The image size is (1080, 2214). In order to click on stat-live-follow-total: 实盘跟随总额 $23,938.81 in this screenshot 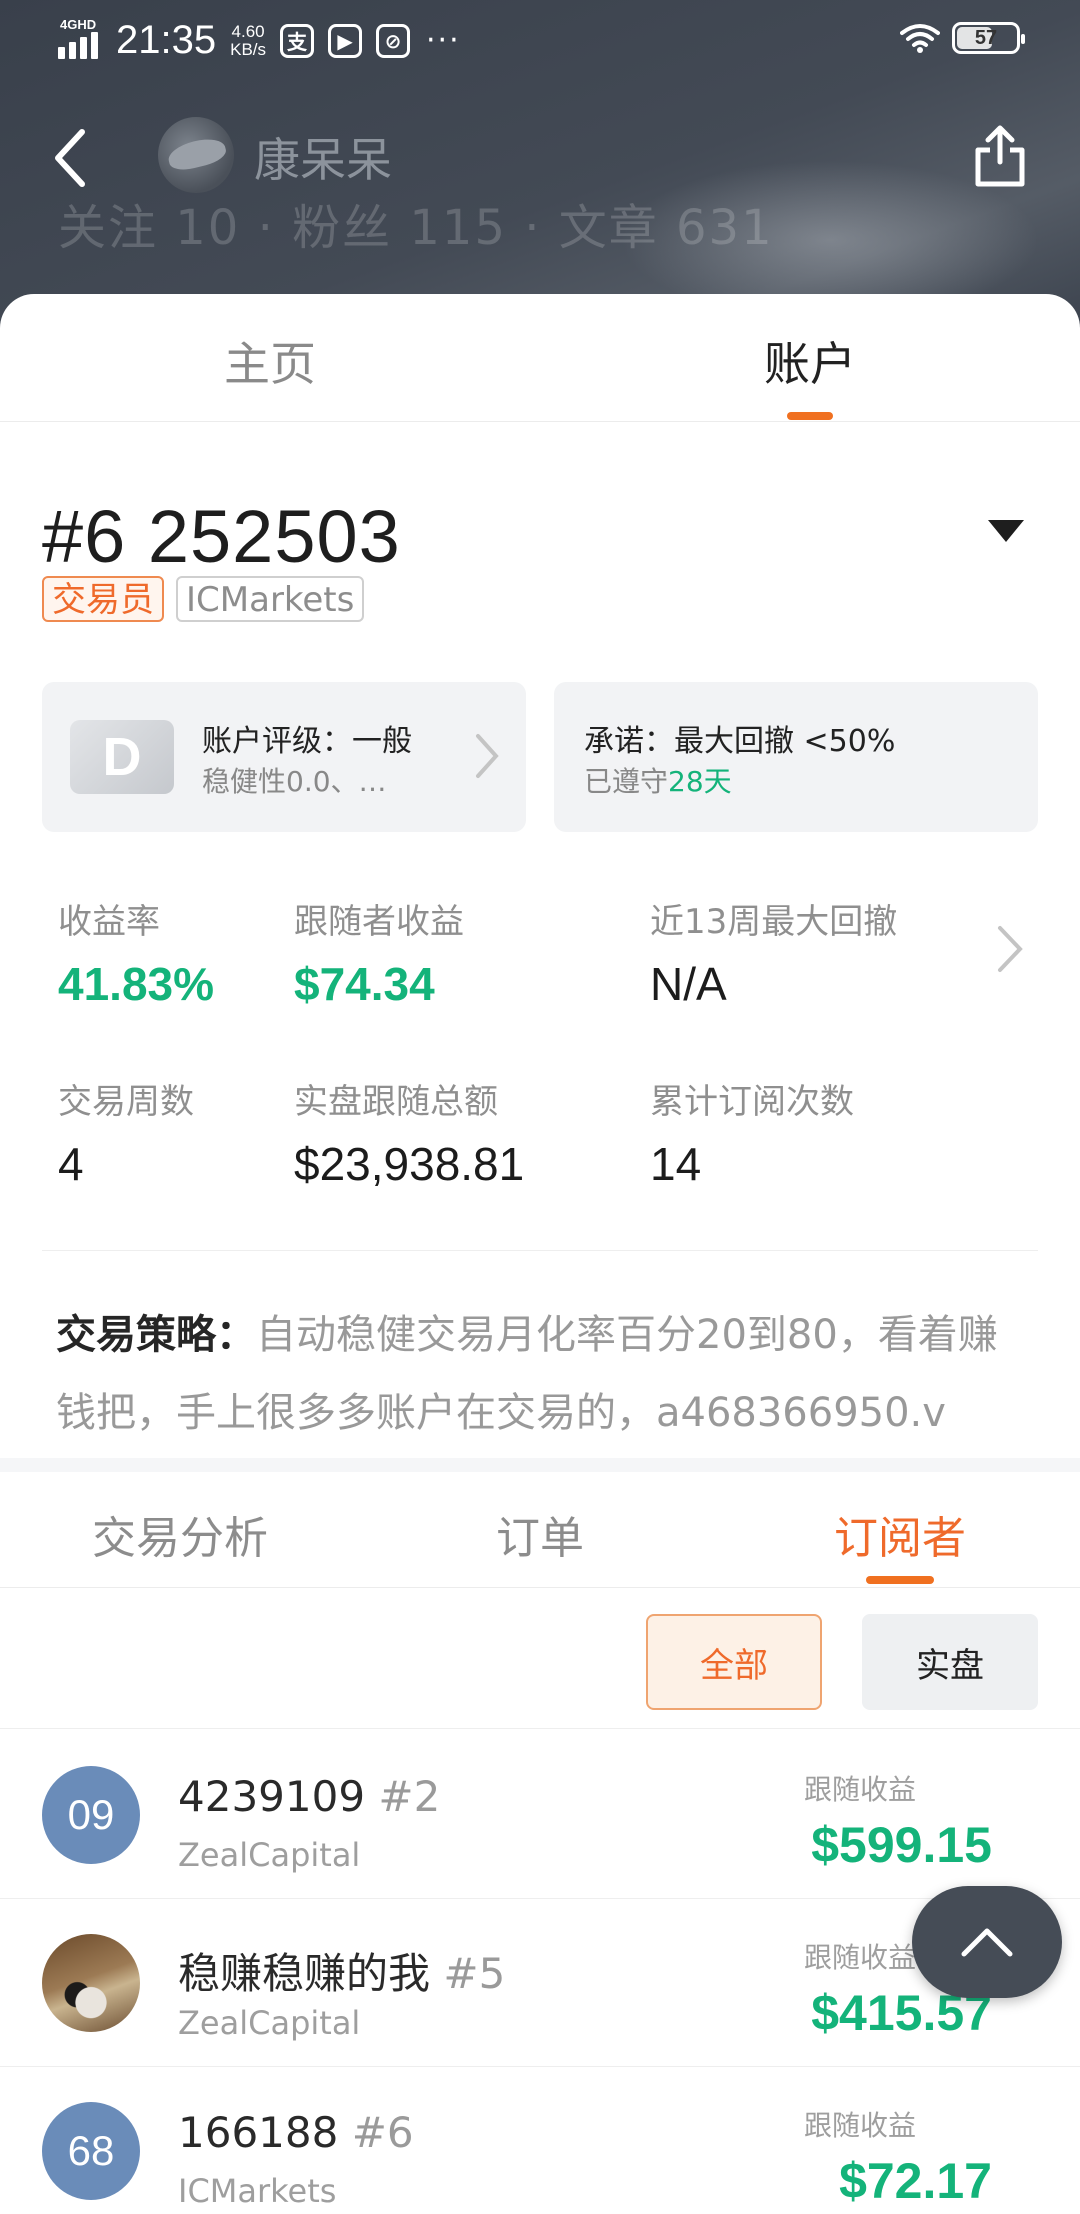, I will do `click(409, 1136)`.